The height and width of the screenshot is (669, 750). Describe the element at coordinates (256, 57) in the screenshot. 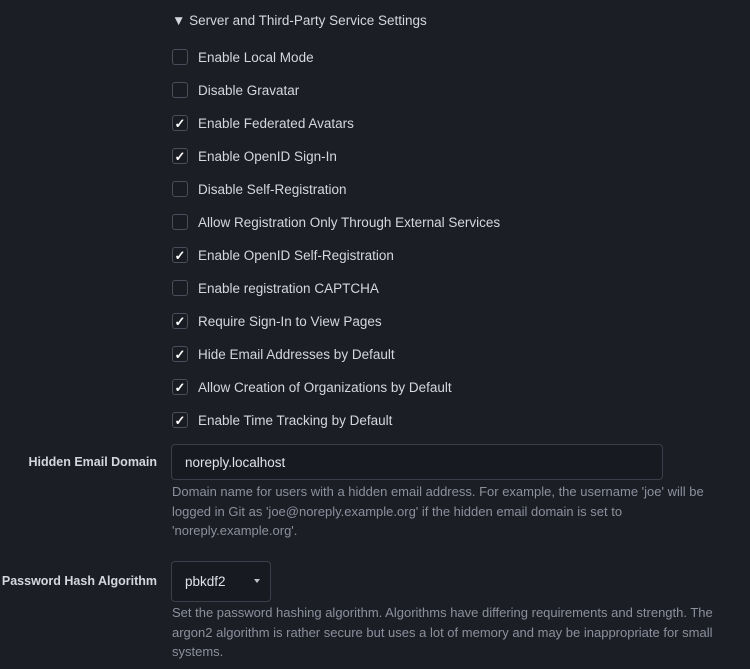

I see `checkbox-label: Enable Local Mode` at that location.